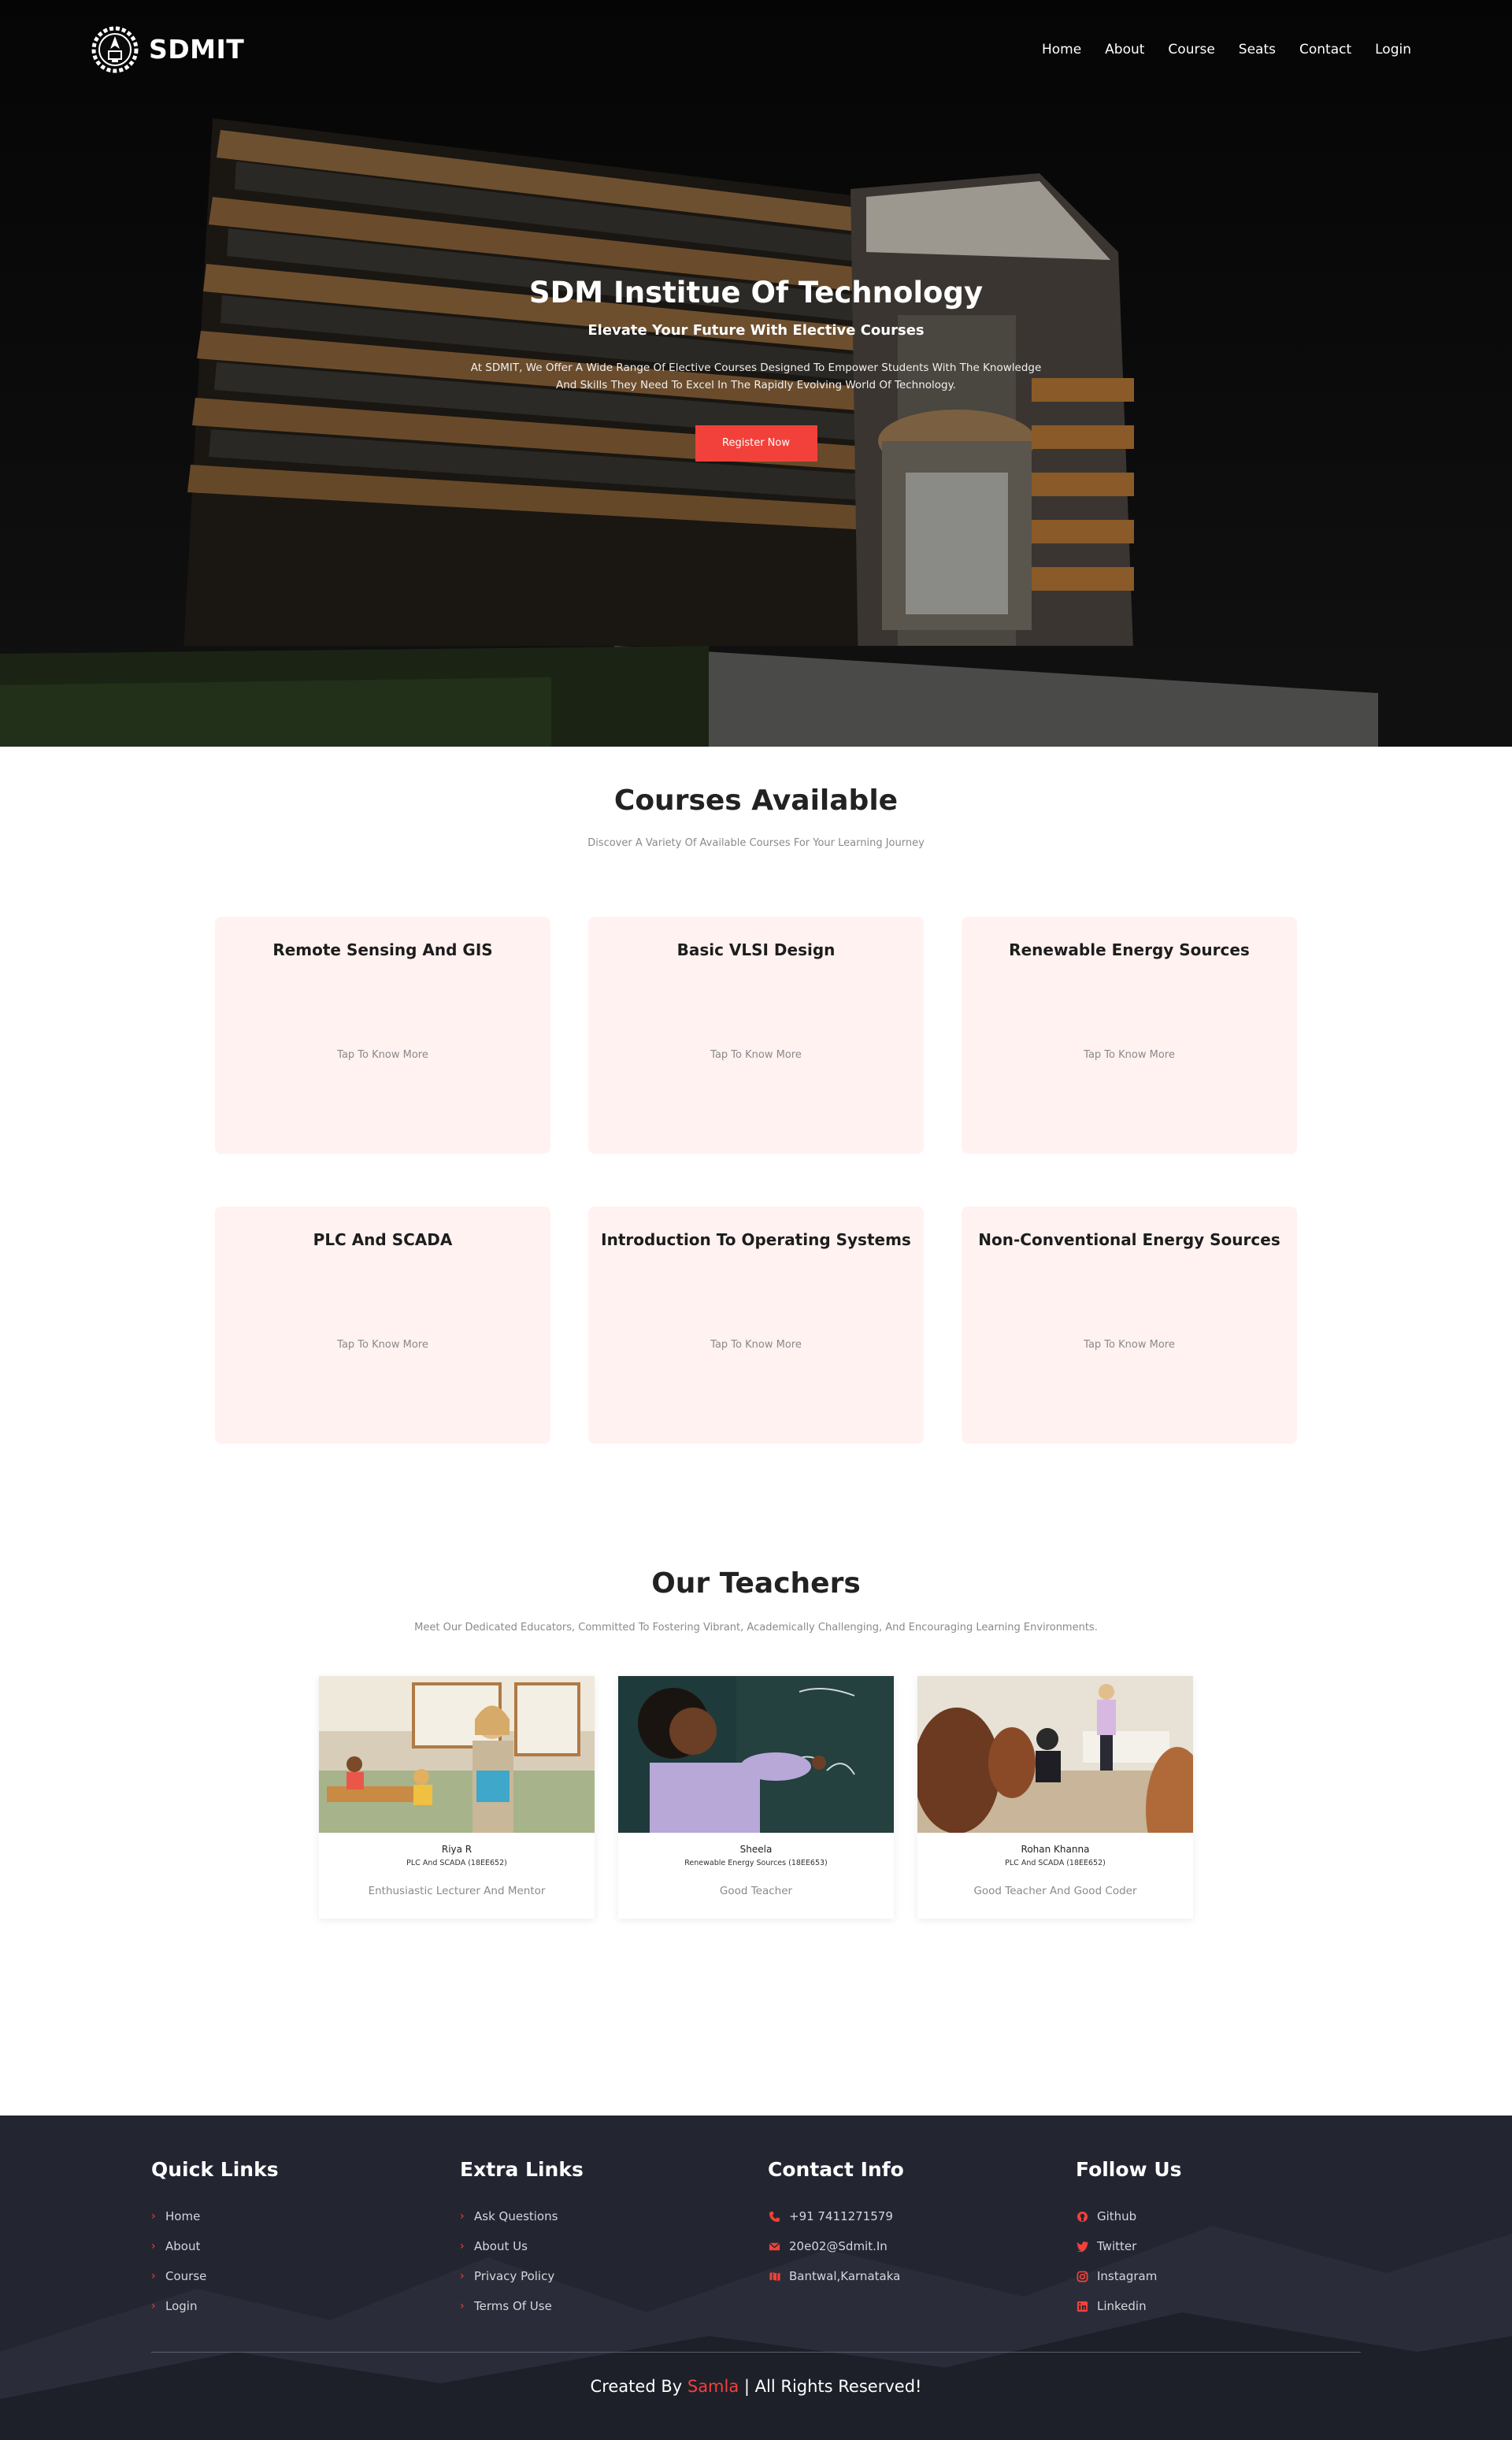  What do you see at coordinates (215, 2216) in the screenshot?
I see `quick-link-home: › Home` at bounding box center [215, 2216].